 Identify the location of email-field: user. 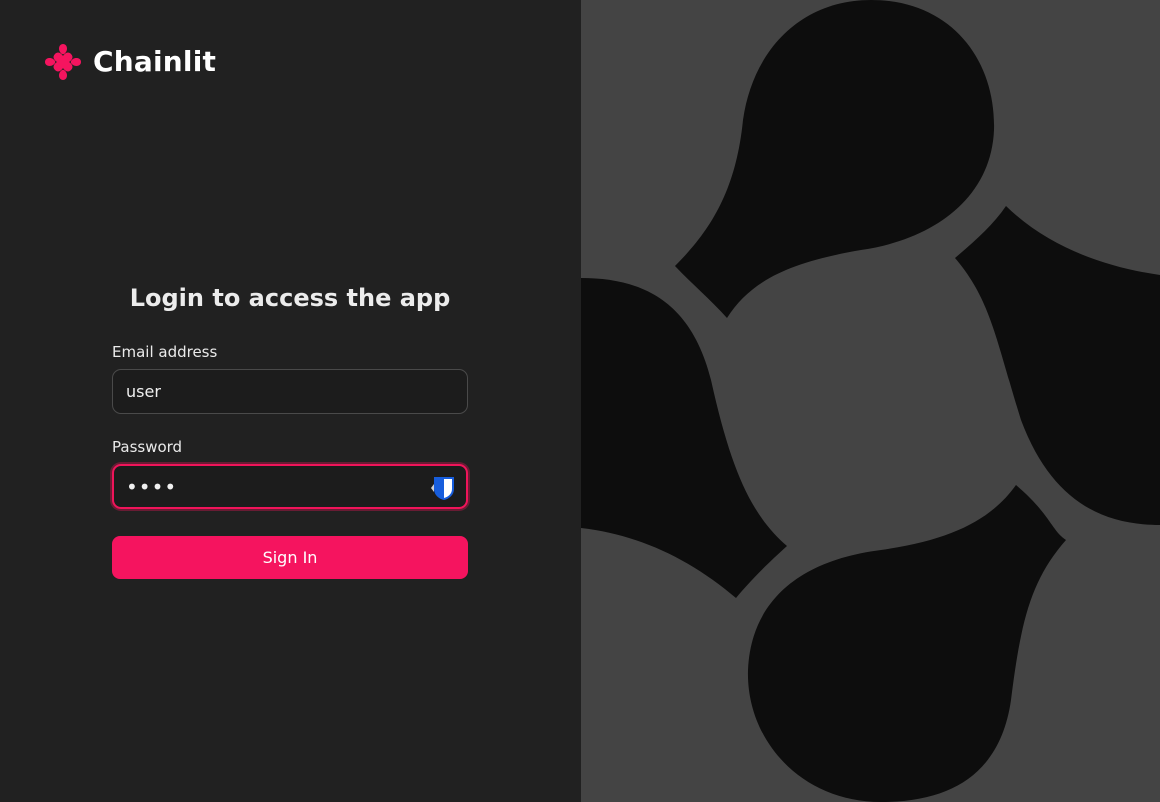
(290, 391).